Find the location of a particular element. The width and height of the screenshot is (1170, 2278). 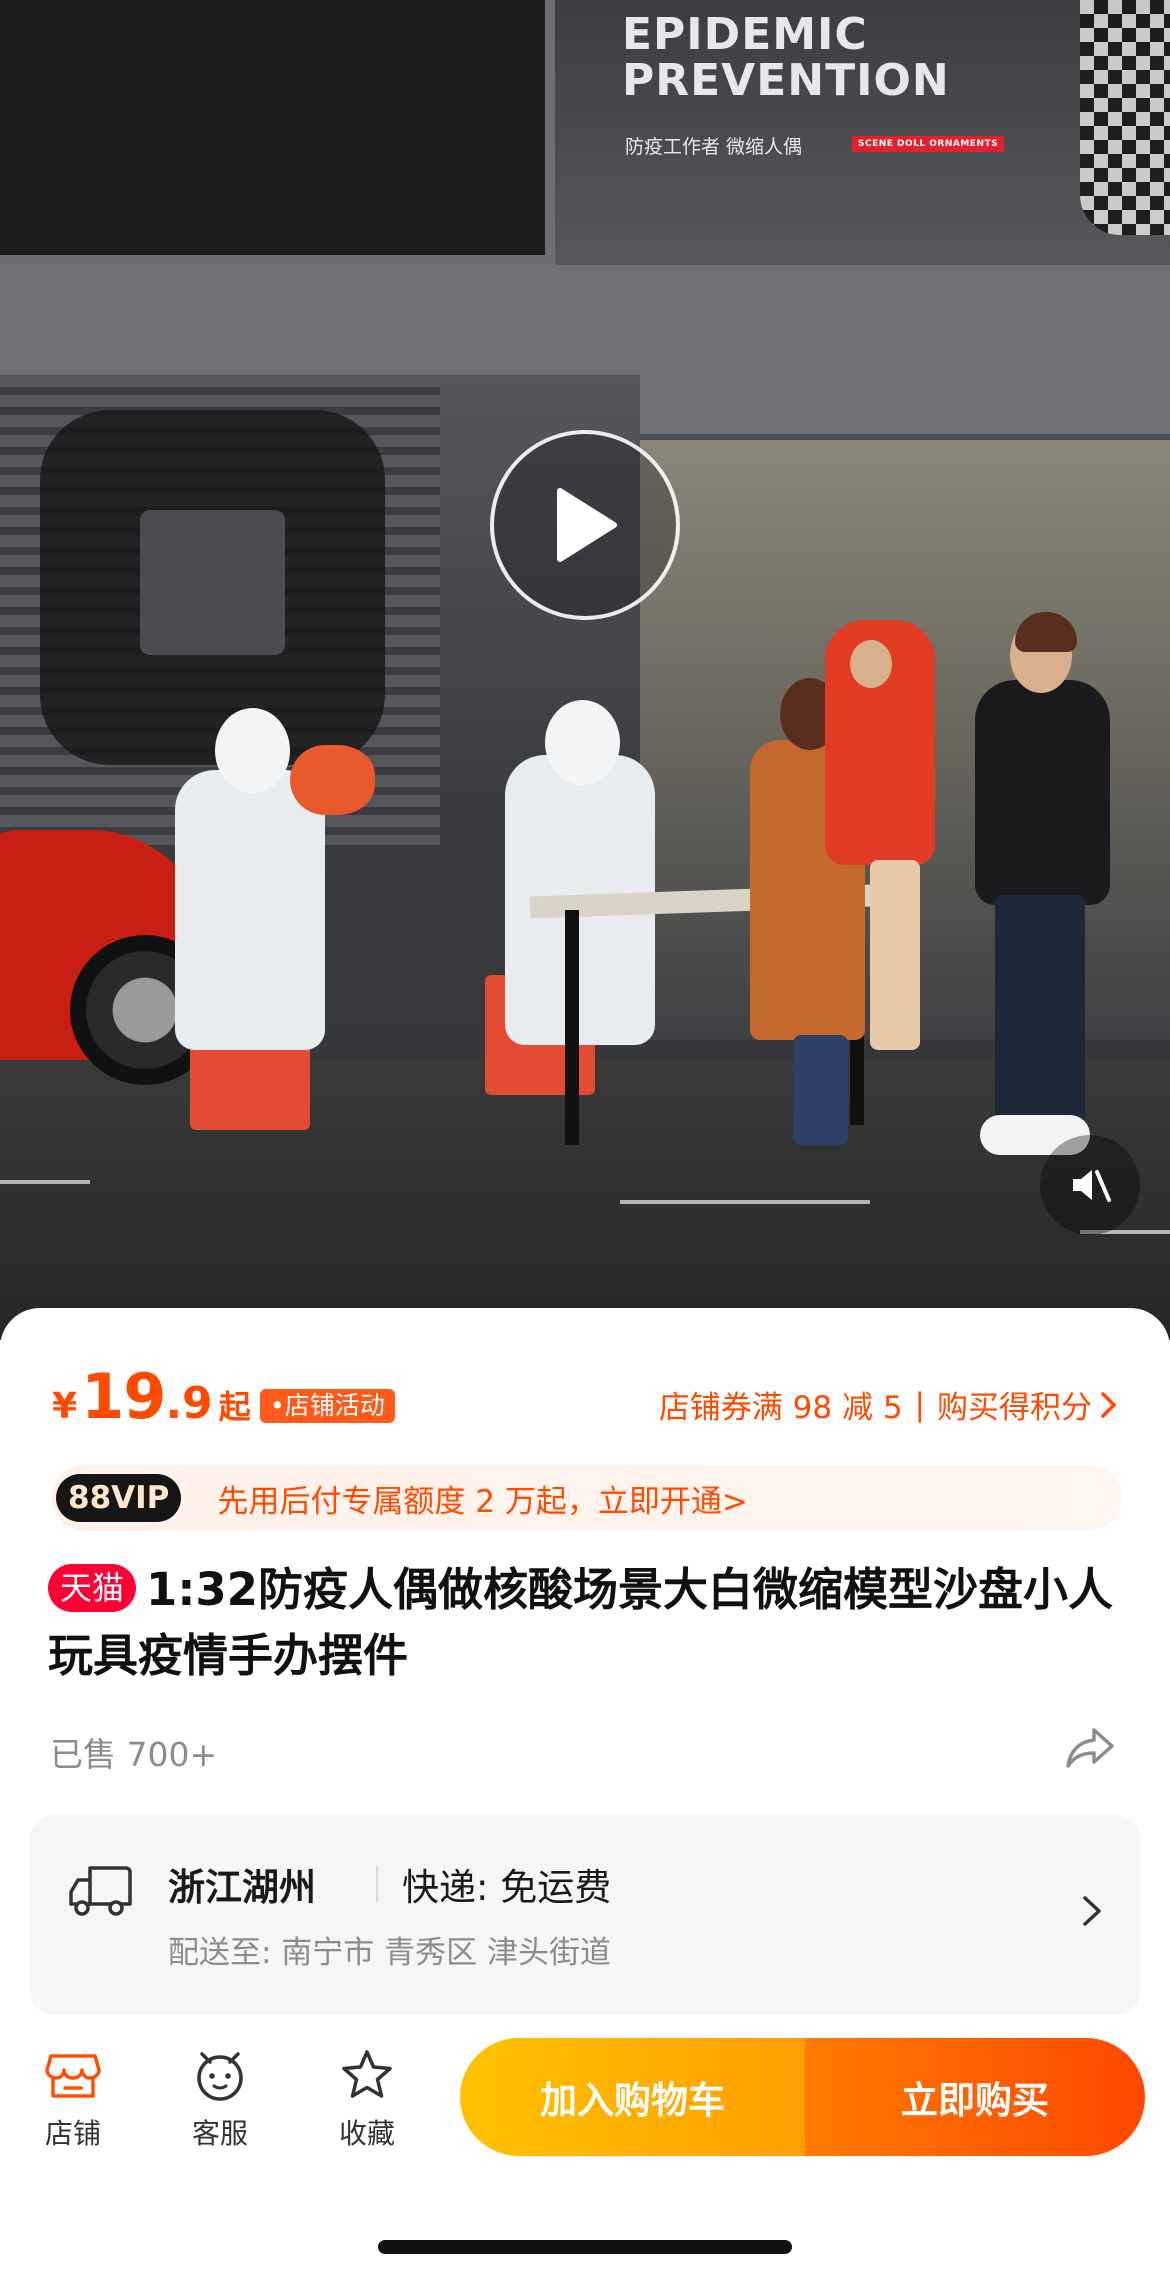

play-button is located at coordinates (585, 525).